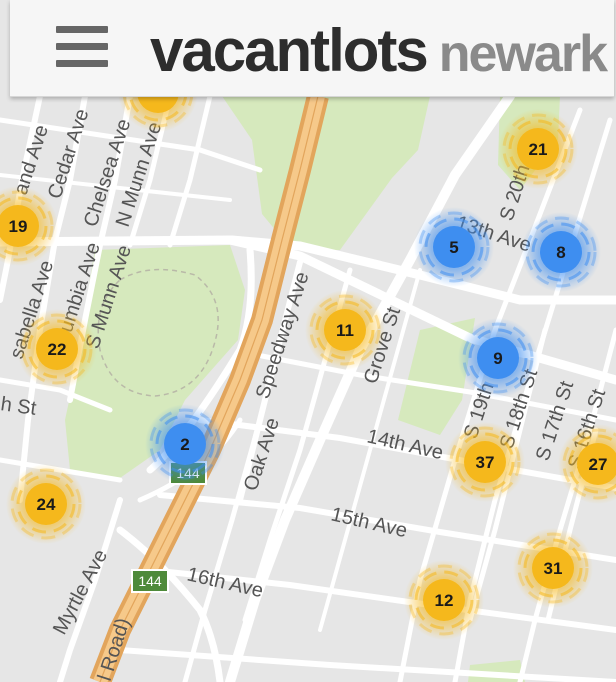  I want to click on cluster-9: 9, so click(498, 358).